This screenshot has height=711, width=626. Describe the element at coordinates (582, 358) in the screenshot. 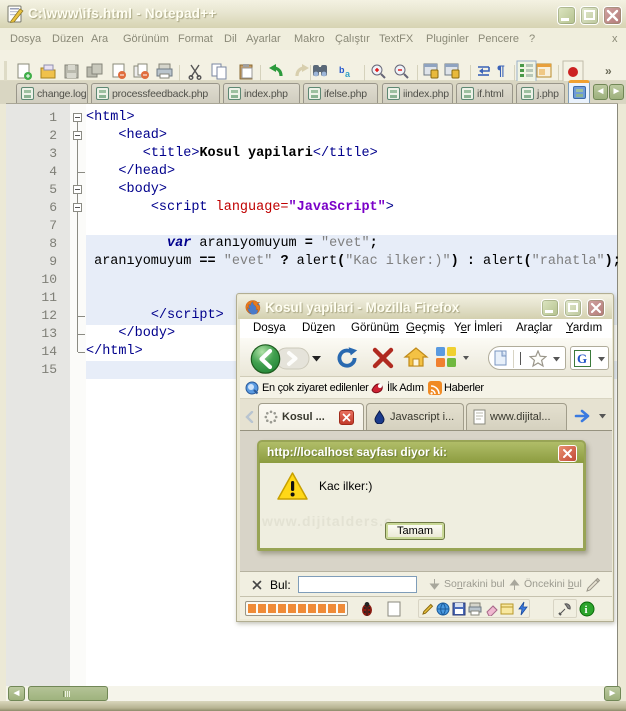

I see `svg-text: G` at that location.